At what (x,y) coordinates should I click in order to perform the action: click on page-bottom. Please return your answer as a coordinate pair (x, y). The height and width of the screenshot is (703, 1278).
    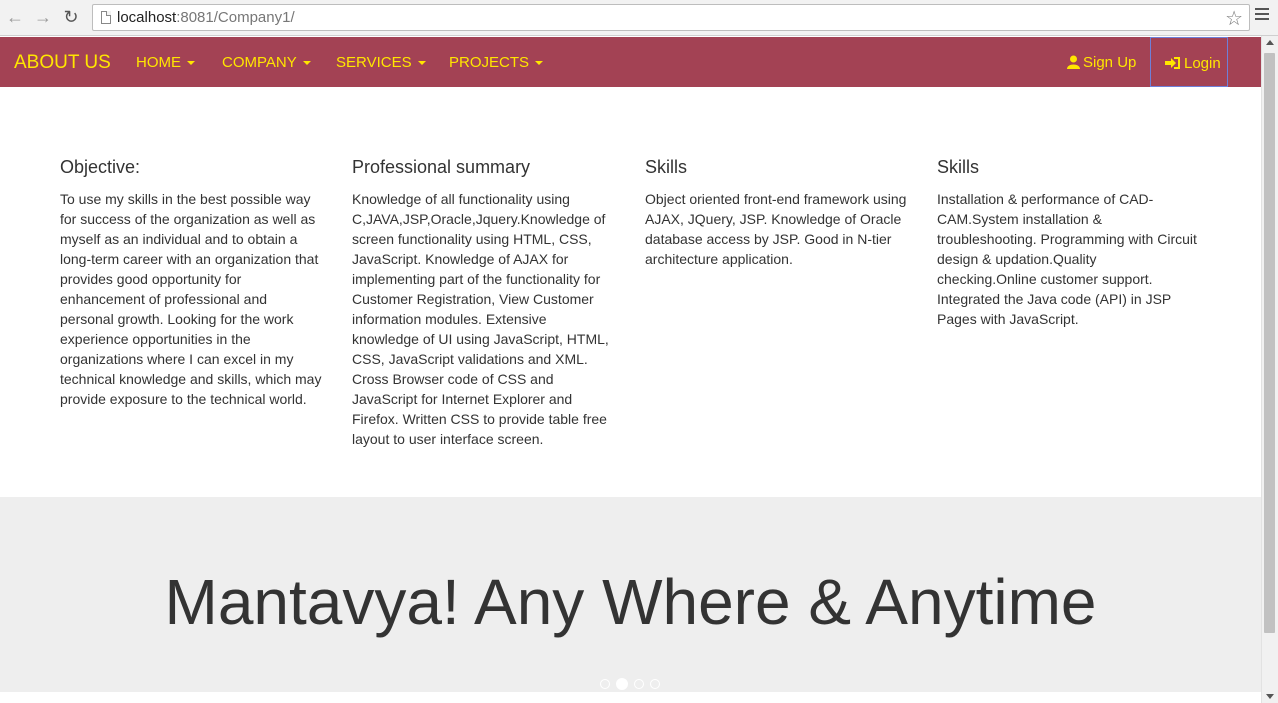
    Looking at the image, I should click on (630, 697).